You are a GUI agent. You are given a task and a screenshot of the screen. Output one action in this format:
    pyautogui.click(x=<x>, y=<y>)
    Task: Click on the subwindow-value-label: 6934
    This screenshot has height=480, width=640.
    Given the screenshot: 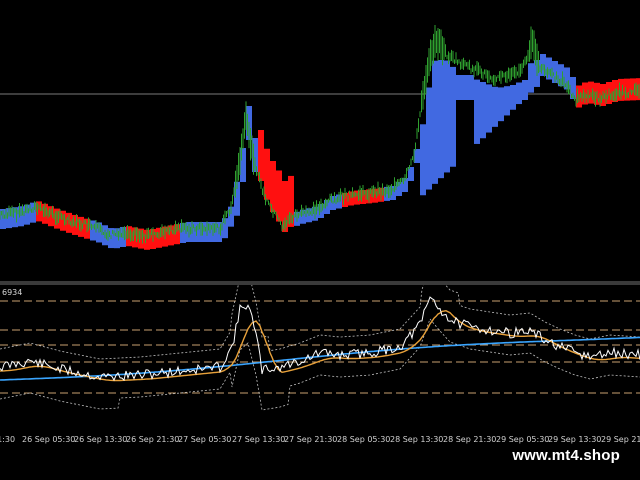 What is the action you would take?
    pyautogui.click(x=12, y=292)
    